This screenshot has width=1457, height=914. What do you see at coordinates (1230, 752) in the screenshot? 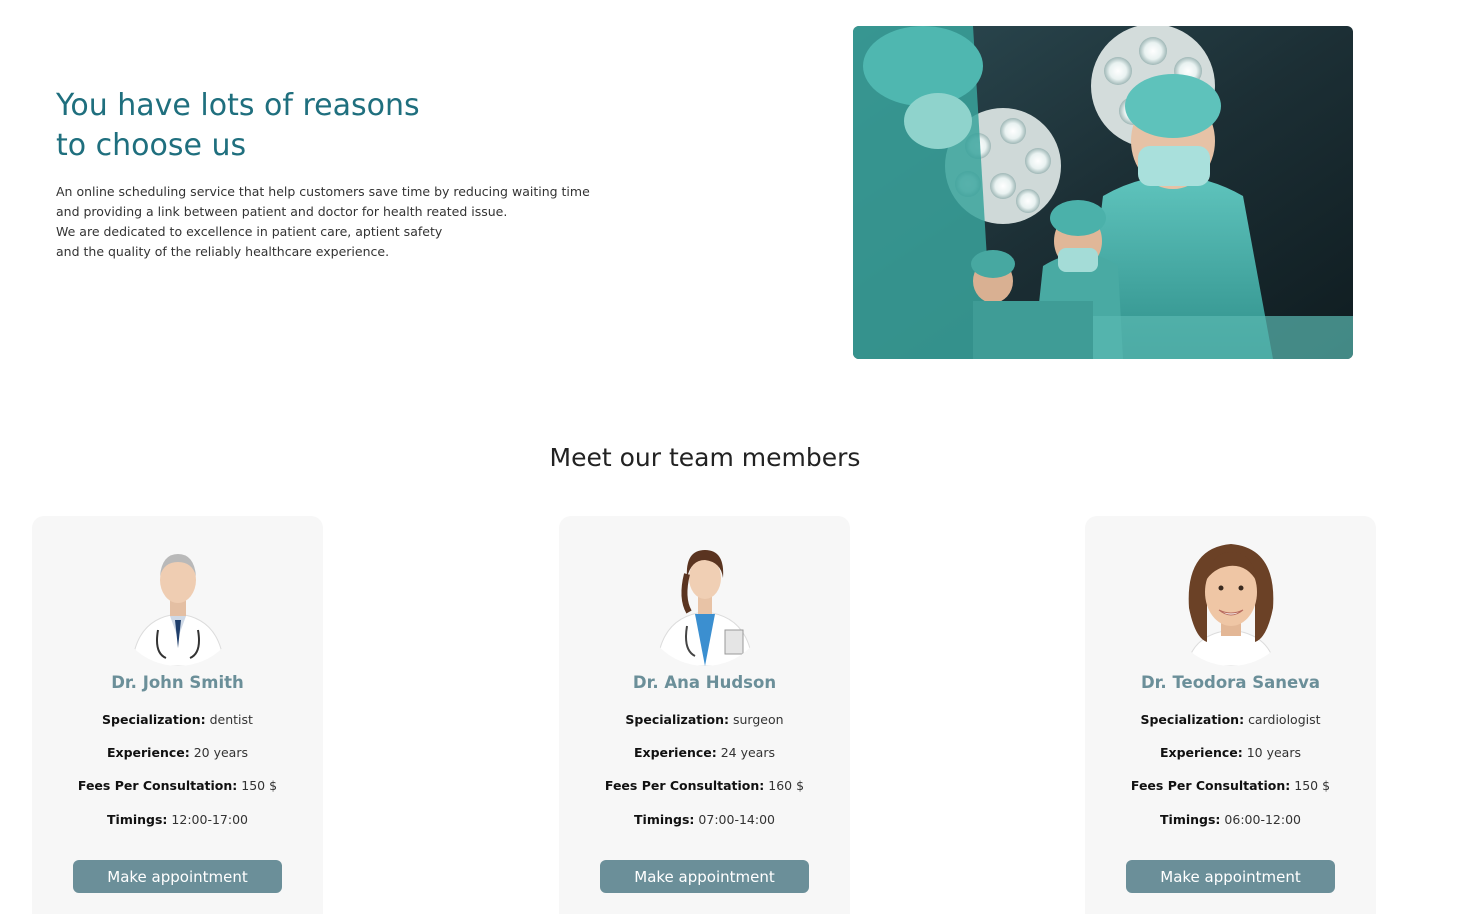
I see `doctor-experience: Experience: 10 years` at bounding box center [1230, 752].